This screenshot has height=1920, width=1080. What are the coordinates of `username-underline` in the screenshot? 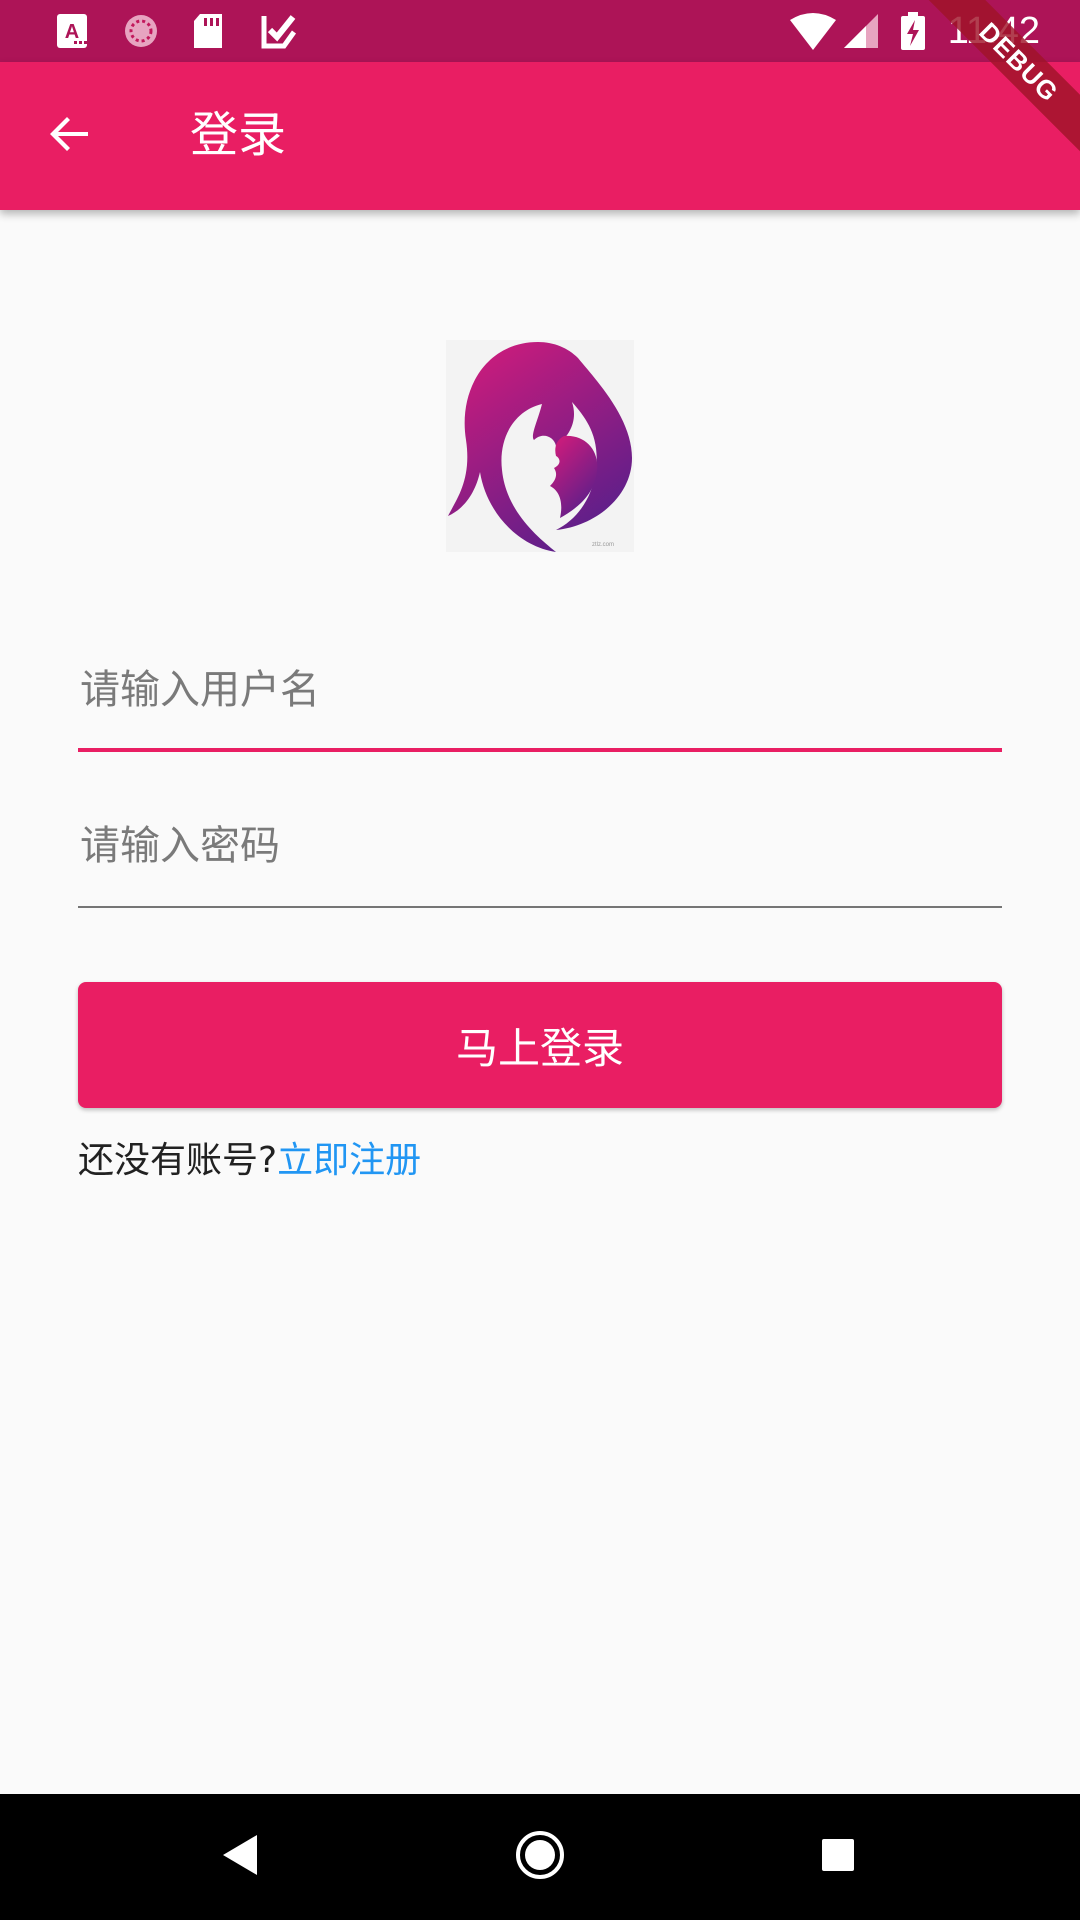 It's located at (540, 750).